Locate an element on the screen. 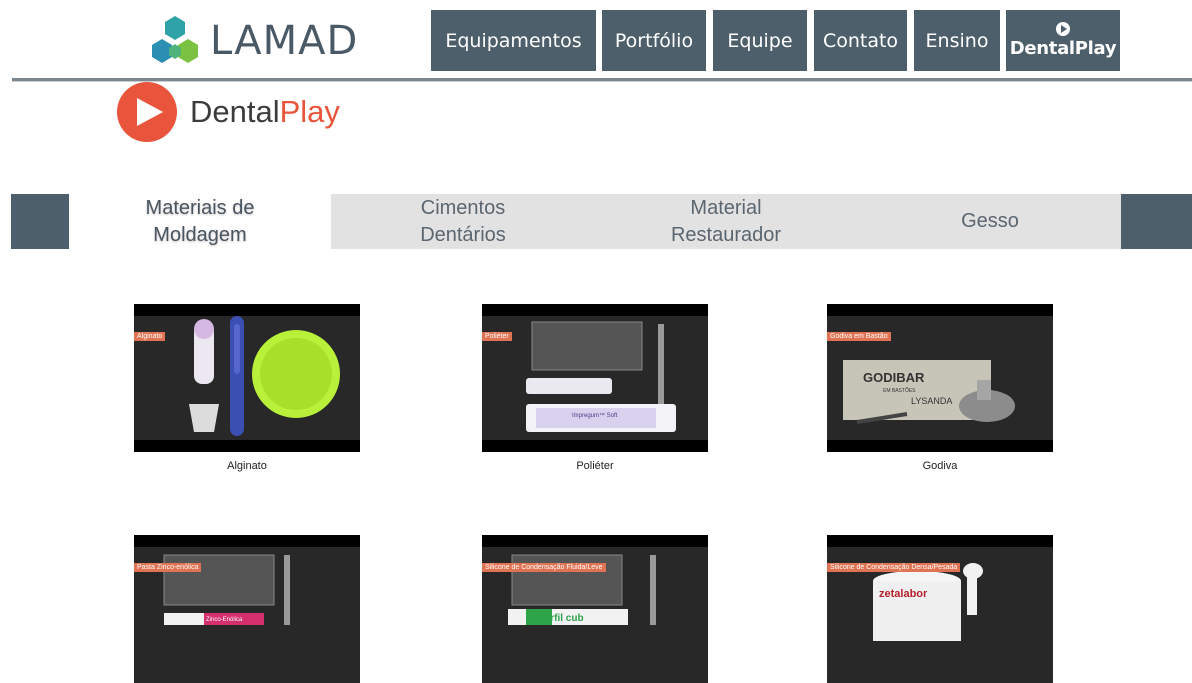 Image resolution: width=1192 pixels, height=683 pixels. nav-dentalplay-label: DentalPlay is located at coordinates (1063, 48).